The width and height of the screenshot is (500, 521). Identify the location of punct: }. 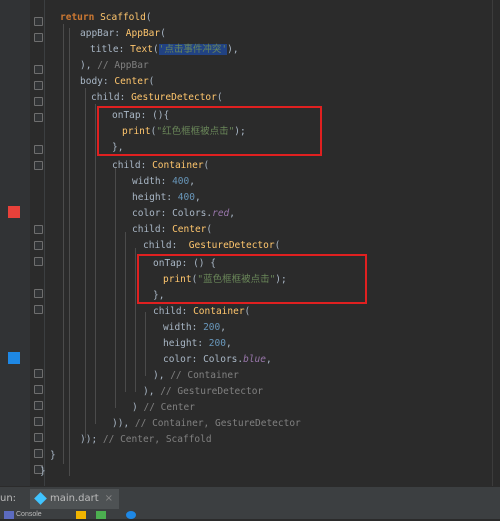
(43, 471).